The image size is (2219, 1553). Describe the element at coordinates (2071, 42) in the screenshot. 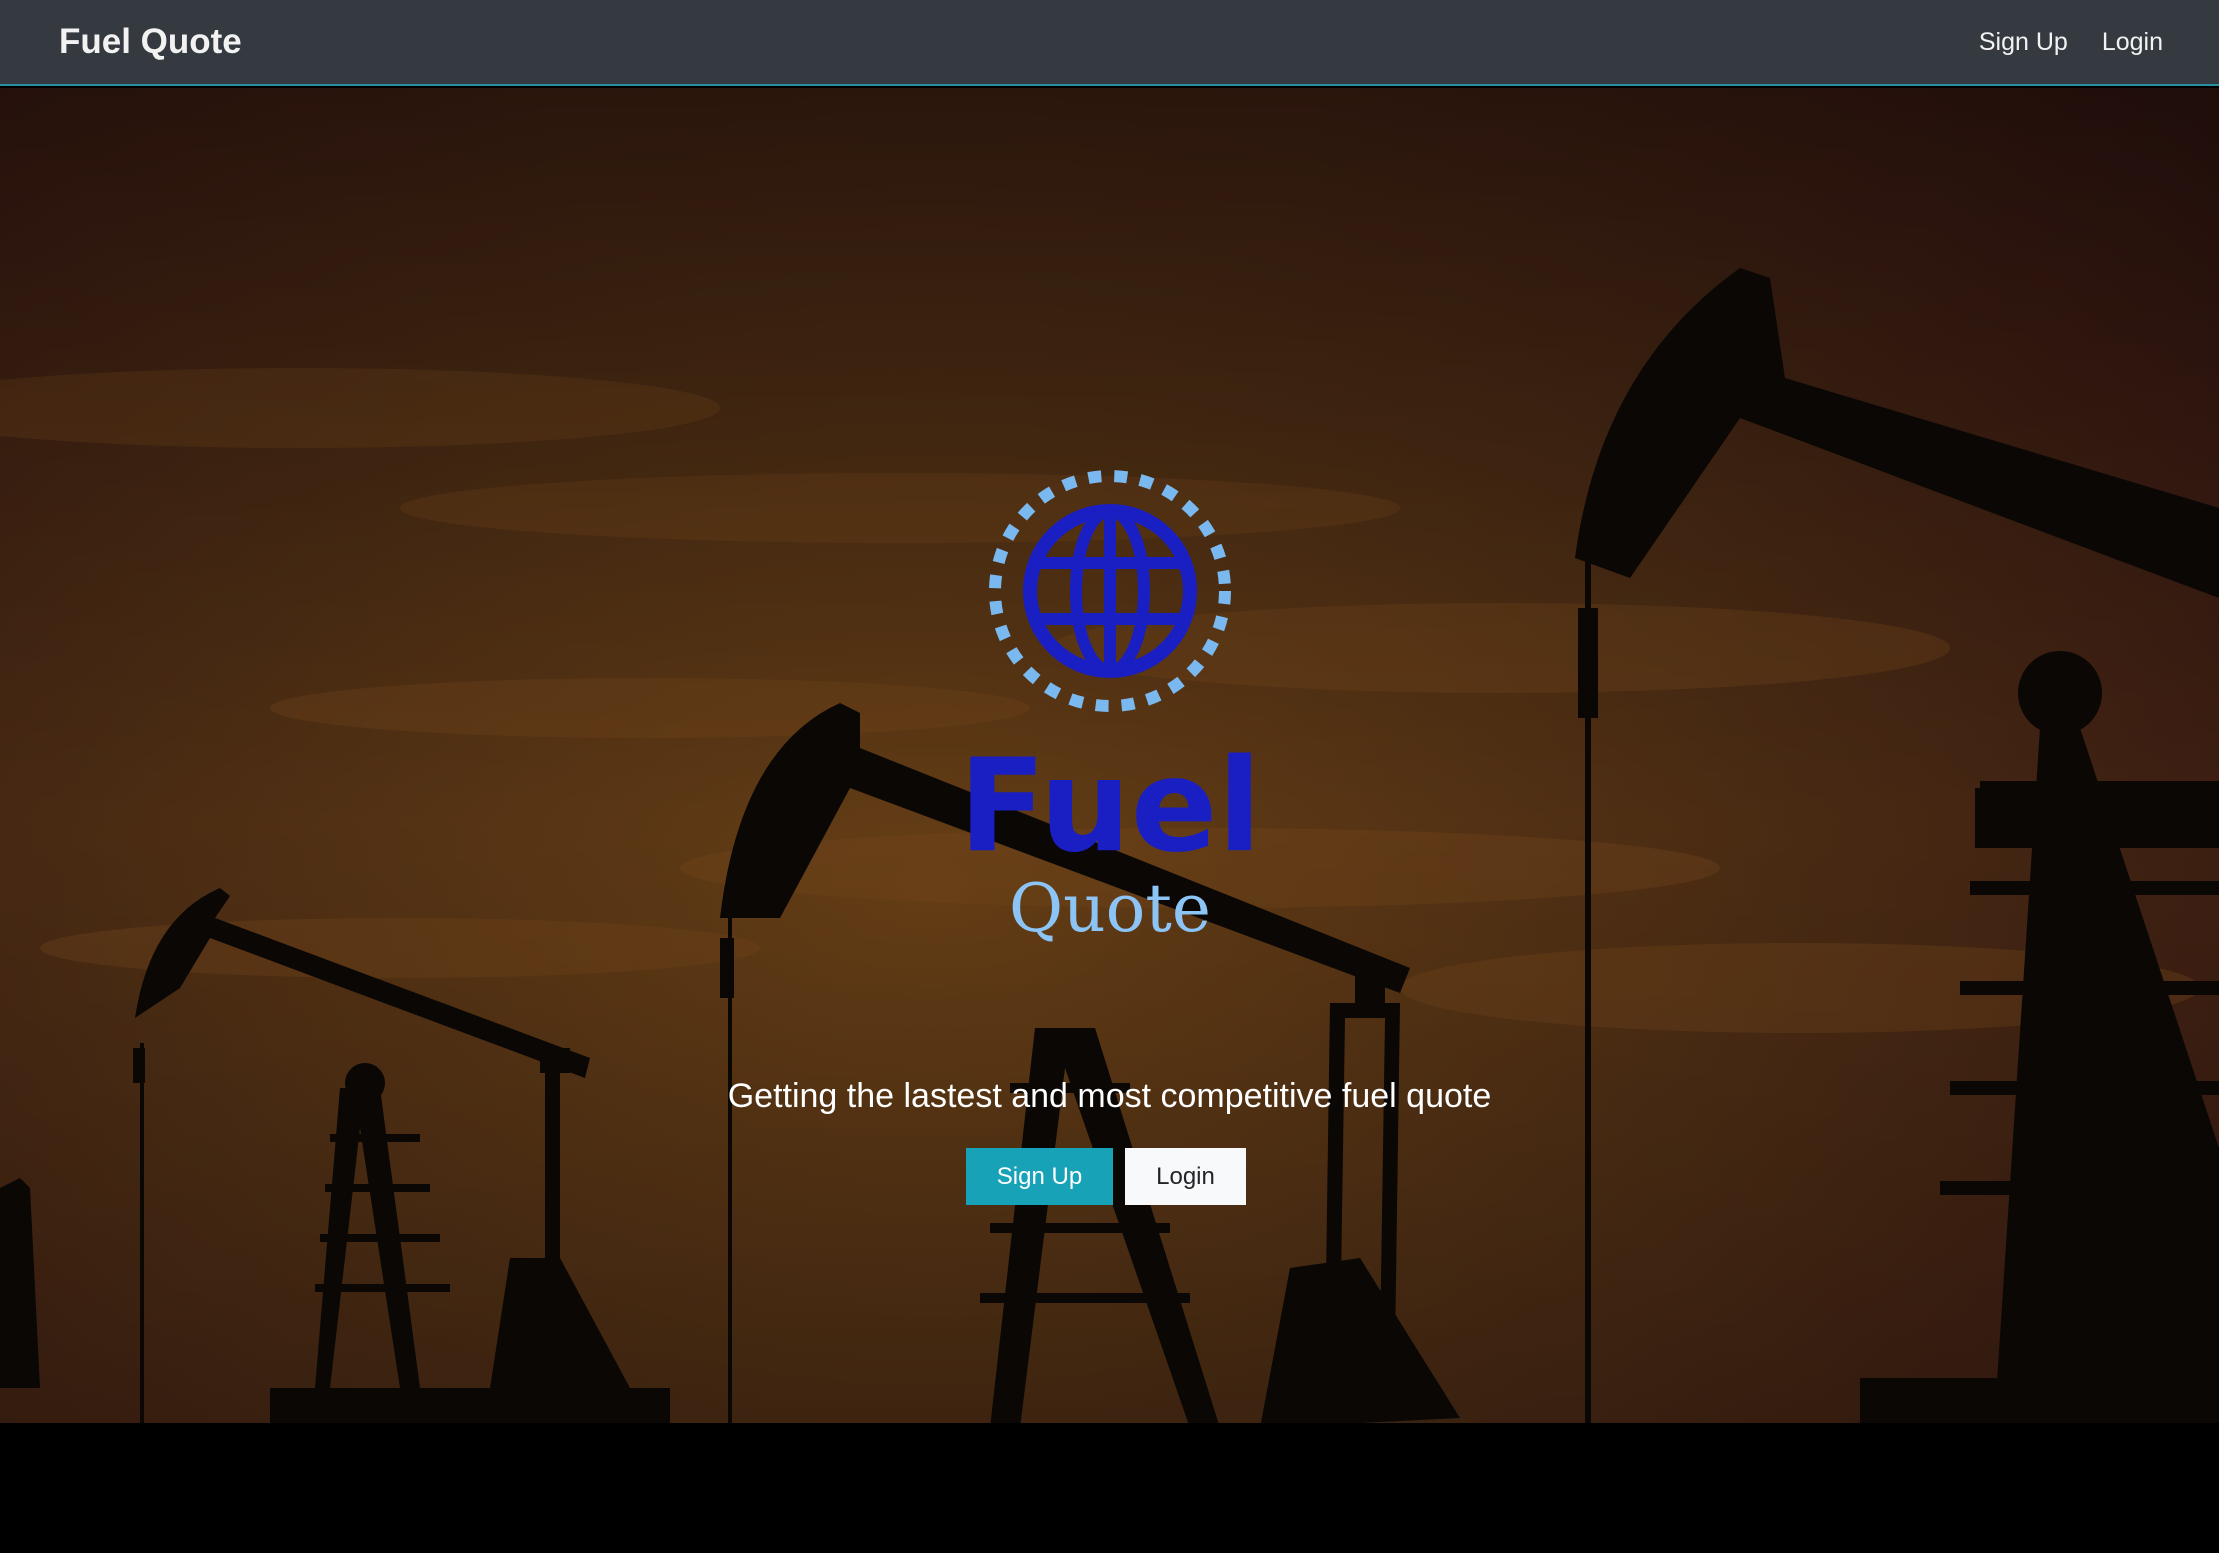

I see `navbar-links: Sign Up Login` at that location.